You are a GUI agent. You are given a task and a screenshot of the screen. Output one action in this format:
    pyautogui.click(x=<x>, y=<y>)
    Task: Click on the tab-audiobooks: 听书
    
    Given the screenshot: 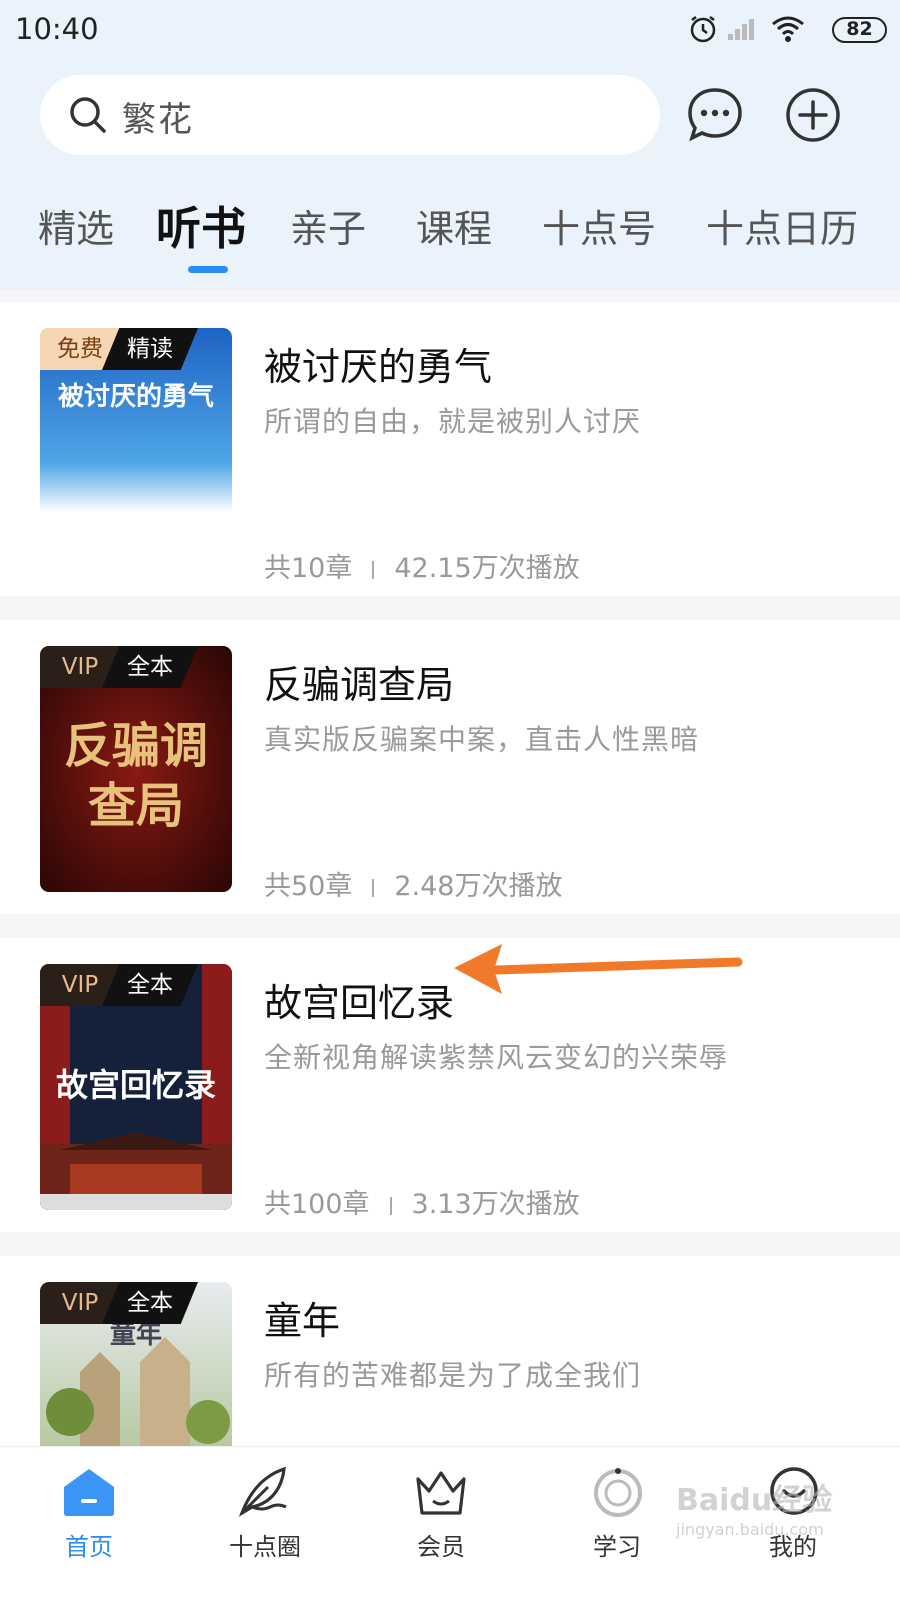 What is the action you would take?
    pyautogui.click(x=201, y=224)
    